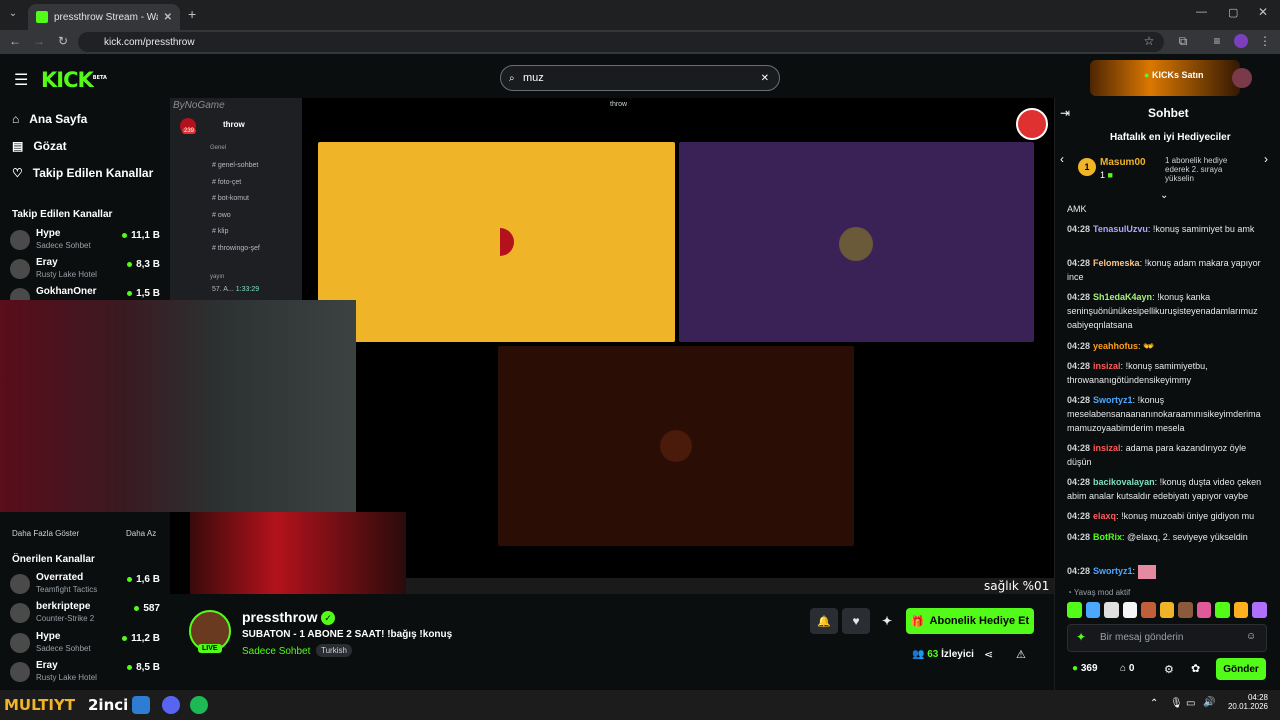  I want to click on gift-icon: ■, so click(1110, 175).